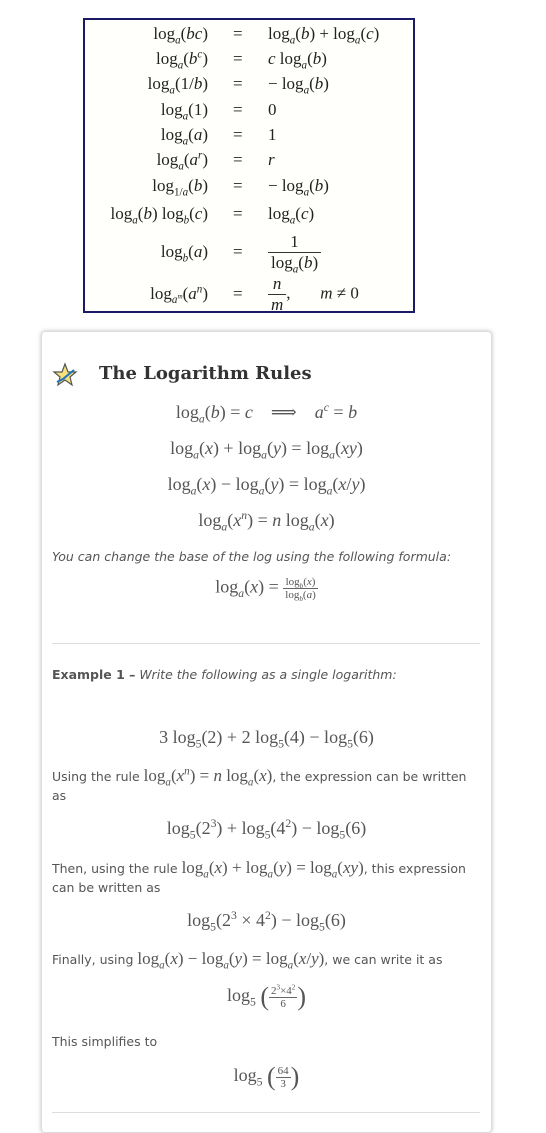 The width and height of the screenshot is (546, 1133). Describe the element at coordinates (266, 521) in the screenshot. I see `rule-power: loga(xn) = n loga(x)` at that location.